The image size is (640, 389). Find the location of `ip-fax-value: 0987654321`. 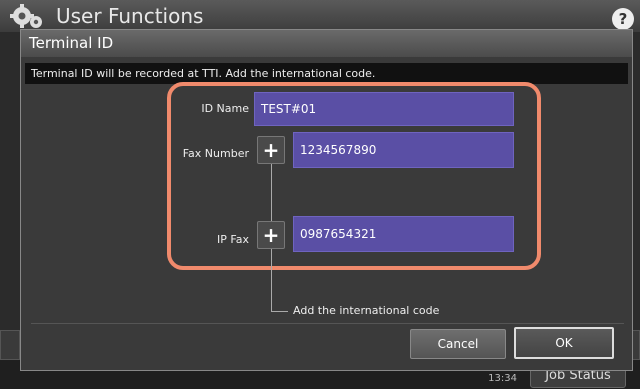

ip-fax-value: 0987654321 is located at coordinates (338, 234).